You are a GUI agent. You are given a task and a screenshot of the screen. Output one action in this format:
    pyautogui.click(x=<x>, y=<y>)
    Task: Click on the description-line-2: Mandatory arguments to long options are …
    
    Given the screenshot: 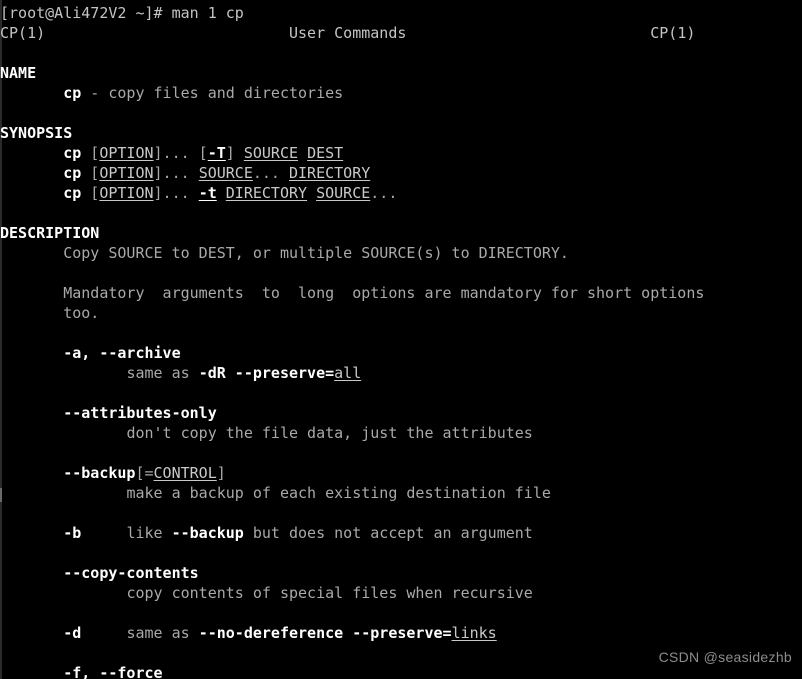 What is the action you would take?
    pyautogui.click(x=401, y=293)
    